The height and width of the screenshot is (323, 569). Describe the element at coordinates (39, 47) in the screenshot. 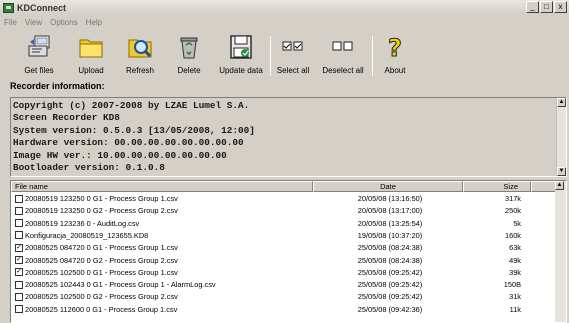

I see `get-files-icon` at that location.